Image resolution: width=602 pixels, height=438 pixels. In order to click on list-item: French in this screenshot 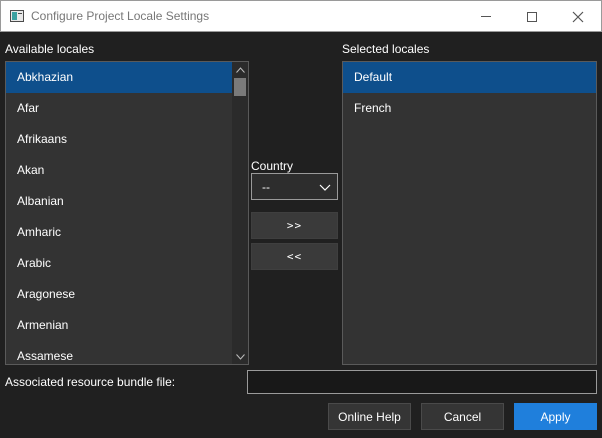, I will do `click(469, 108)`.